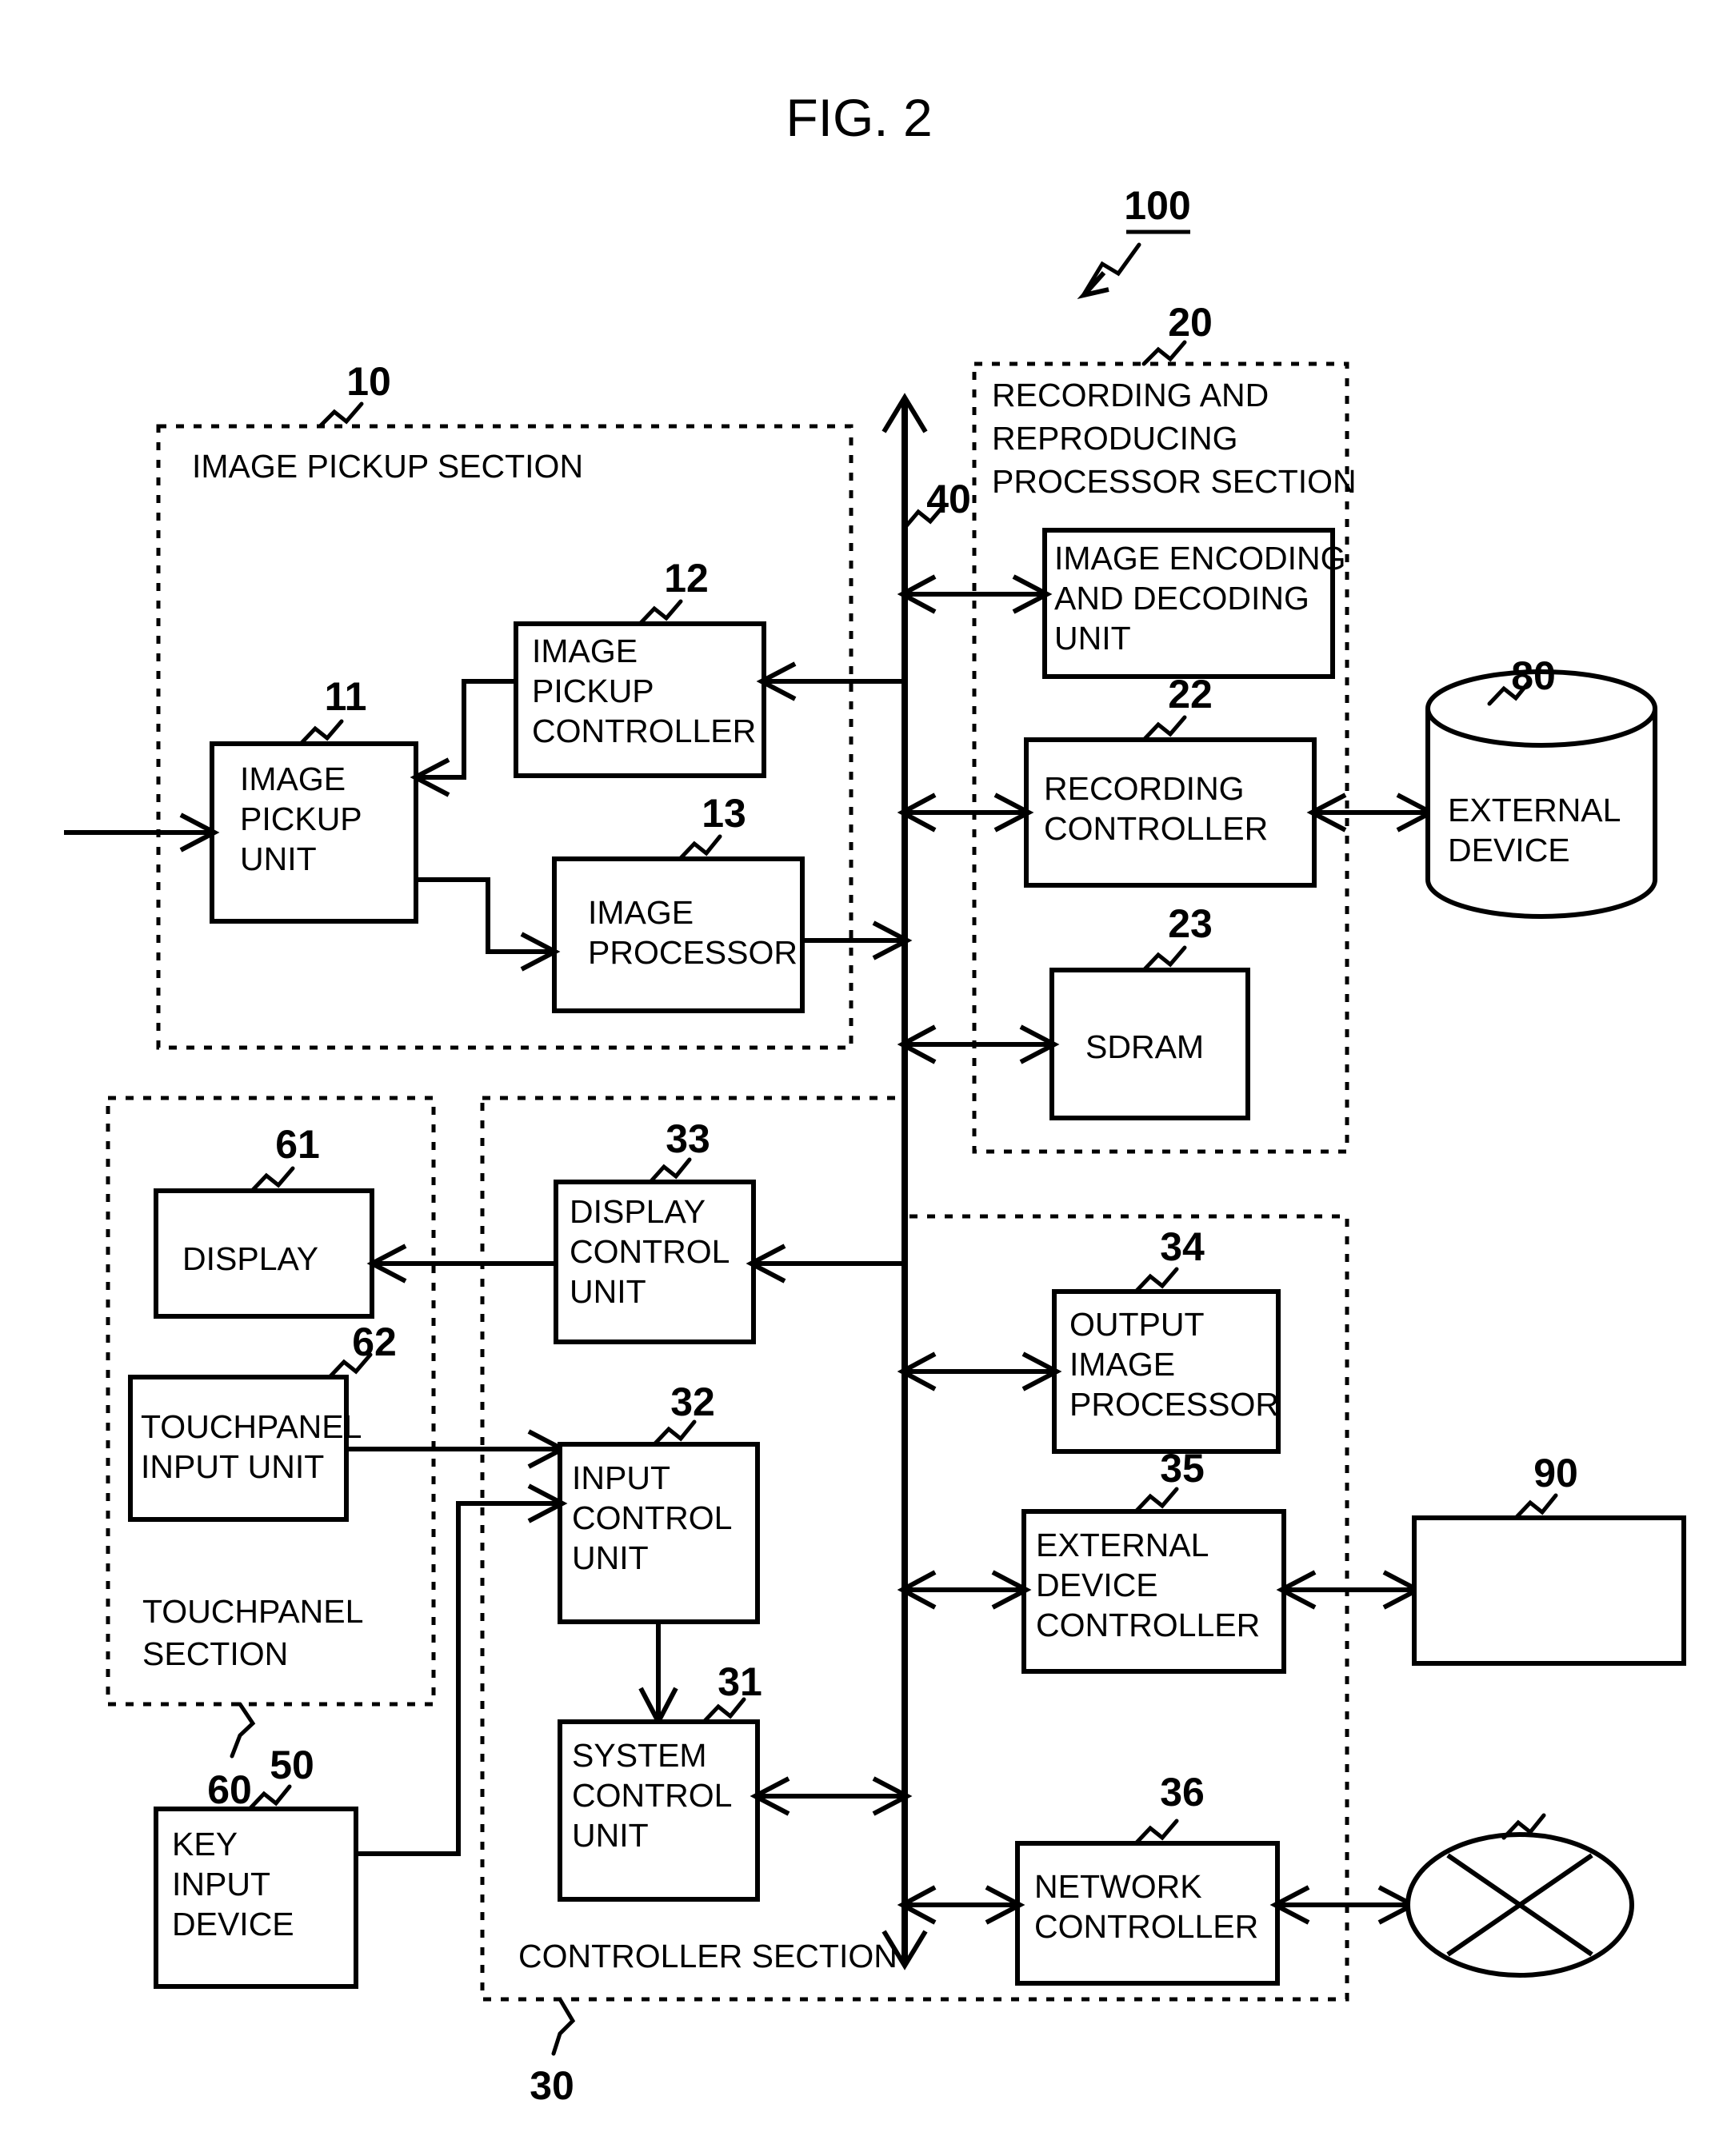 Image resolution: width=1719 pixels, height=2156 pixels. What do you see at coordinates (1549, 1590) in the screenshot?
I see `block-external-device` at bounding box center [1549, 1590].